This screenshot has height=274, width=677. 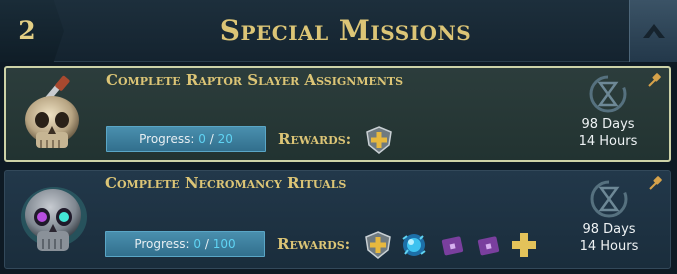 I want to click on mission-title: Complete Raptor Slayer Assignments, so click(x=255, y=80).